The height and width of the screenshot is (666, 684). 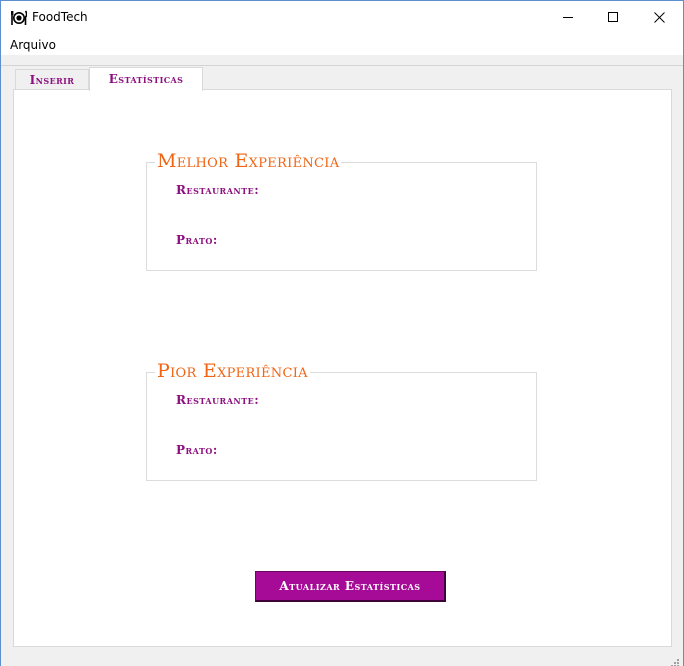 What do you see at coordinates (342, 44) in the screenshot?
I see `menu-bar: Arquivo` at bounding box center [342, 44].